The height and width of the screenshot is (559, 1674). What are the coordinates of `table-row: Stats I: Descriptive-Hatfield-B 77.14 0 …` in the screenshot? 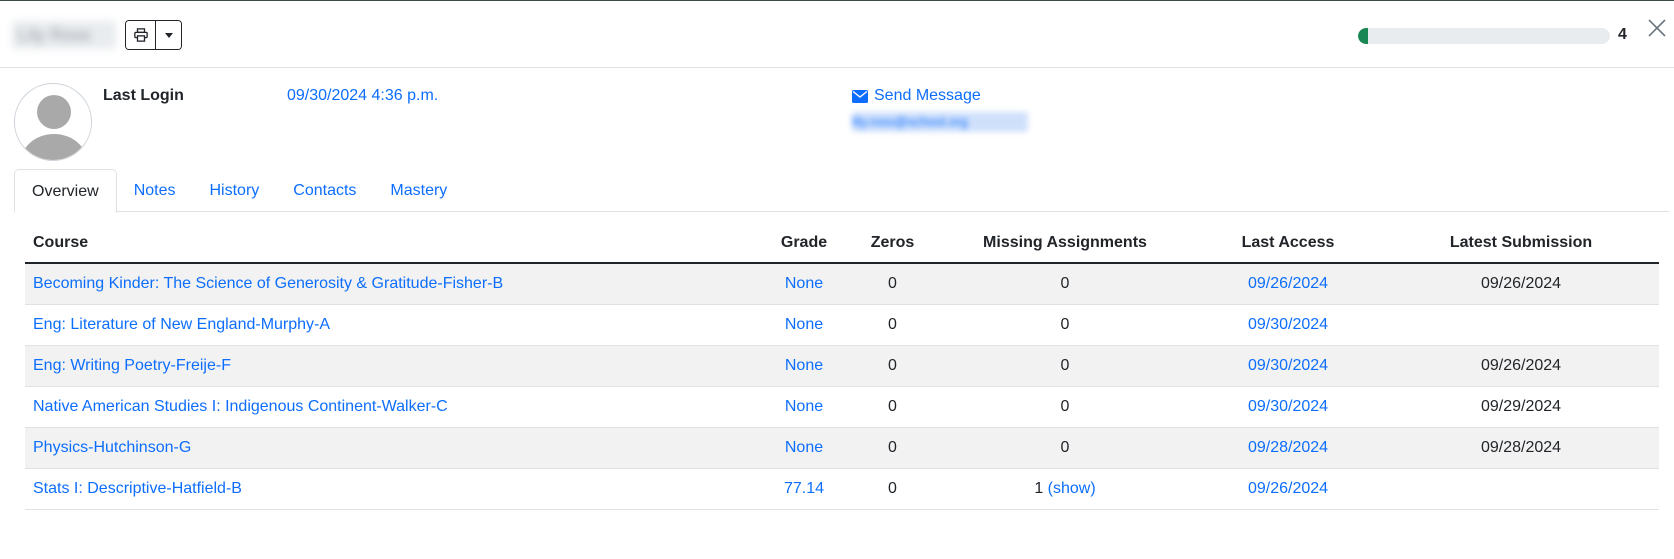 It's located at (842, 489).